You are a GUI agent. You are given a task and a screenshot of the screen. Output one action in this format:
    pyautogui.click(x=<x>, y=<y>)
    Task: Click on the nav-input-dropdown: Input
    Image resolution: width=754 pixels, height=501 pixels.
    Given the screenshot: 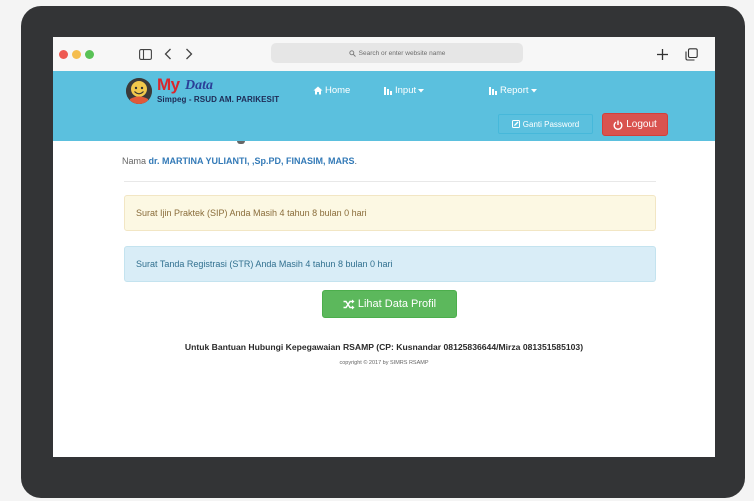 What is the action you would take?
    pyautogui.click(x=404, y=90)
    